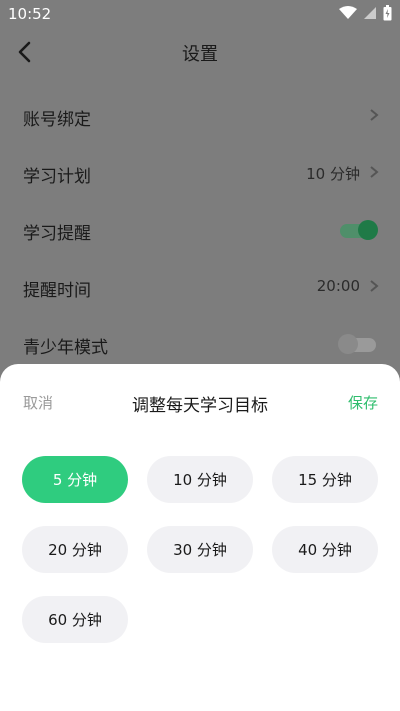 The width and height of the screenshot is (400, 711). I want to click on status-time: 10:52, so click(30, 14).